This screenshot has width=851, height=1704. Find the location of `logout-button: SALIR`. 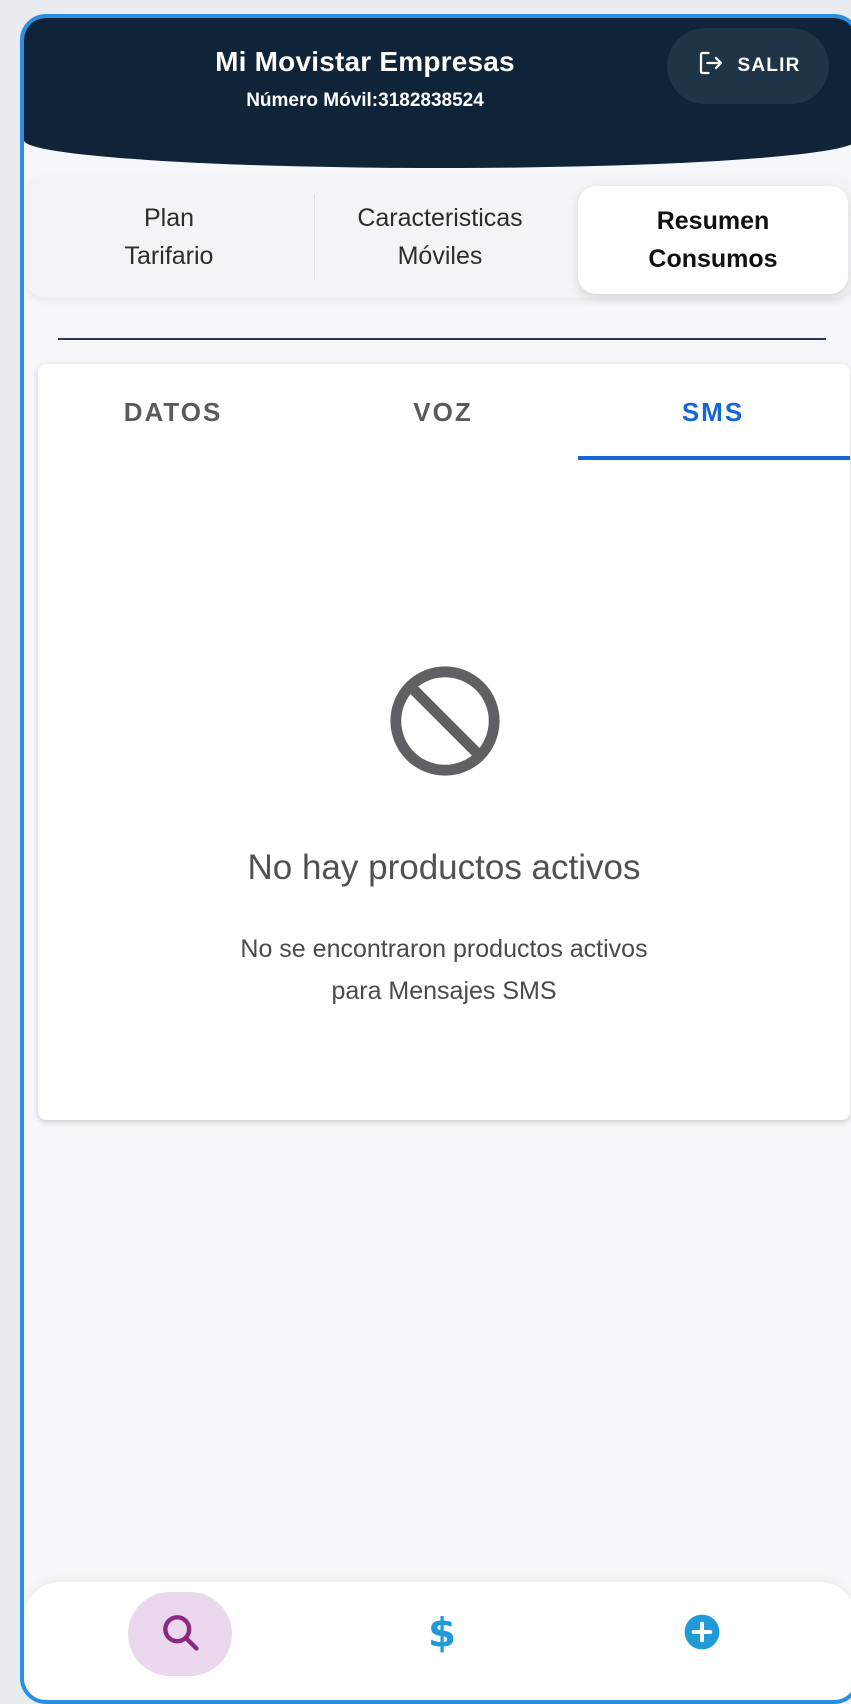

logout-button: SALIR is located at coordinates (748, 66).